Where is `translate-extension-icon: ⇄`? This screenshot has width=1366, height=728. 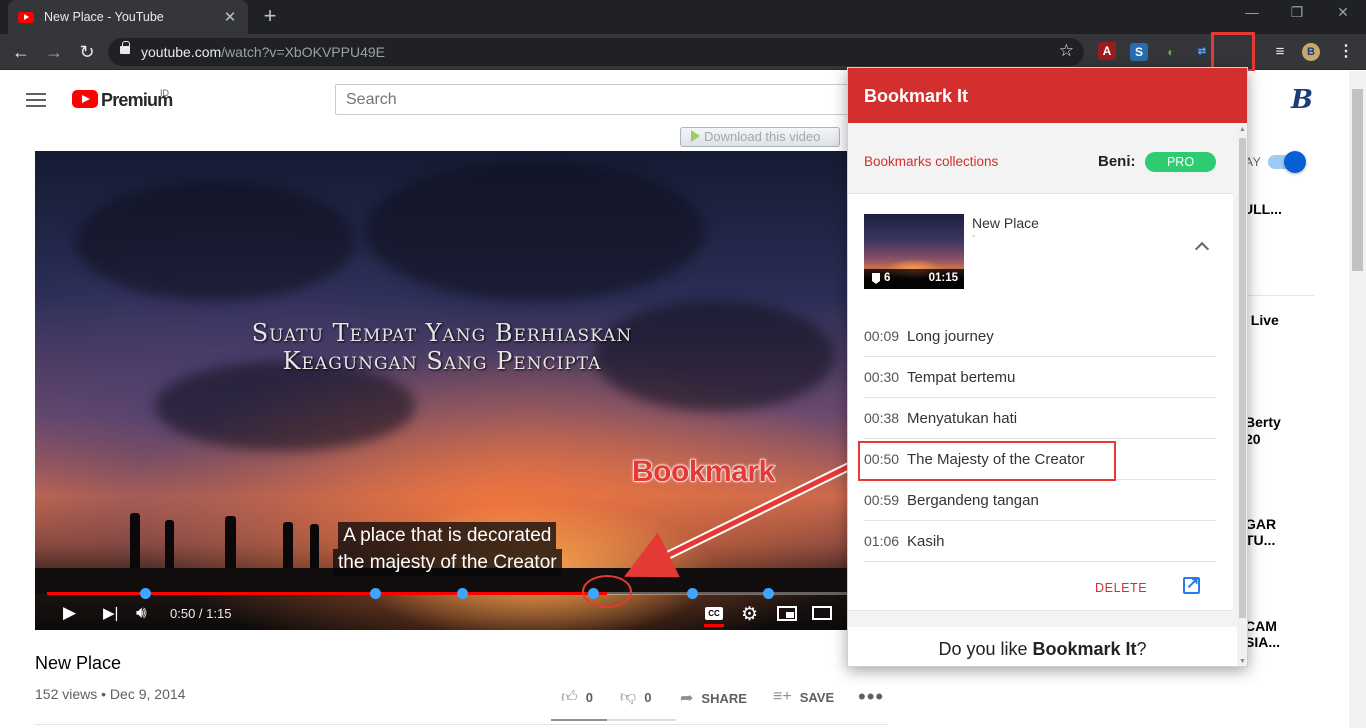
translate-extension-icon: ⇄ is located at coordinates (1202, 52).